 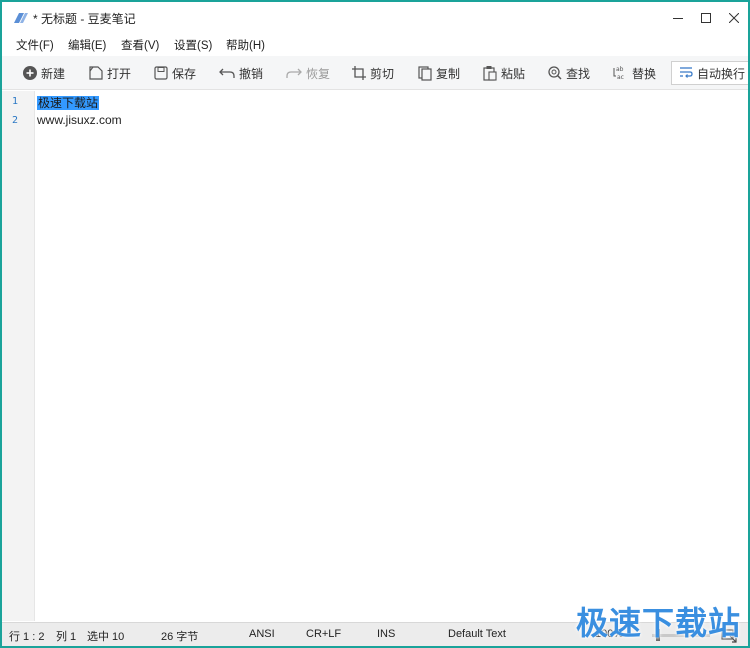 I want to click on redo-button: 恢复, so click(x=307, y=73).